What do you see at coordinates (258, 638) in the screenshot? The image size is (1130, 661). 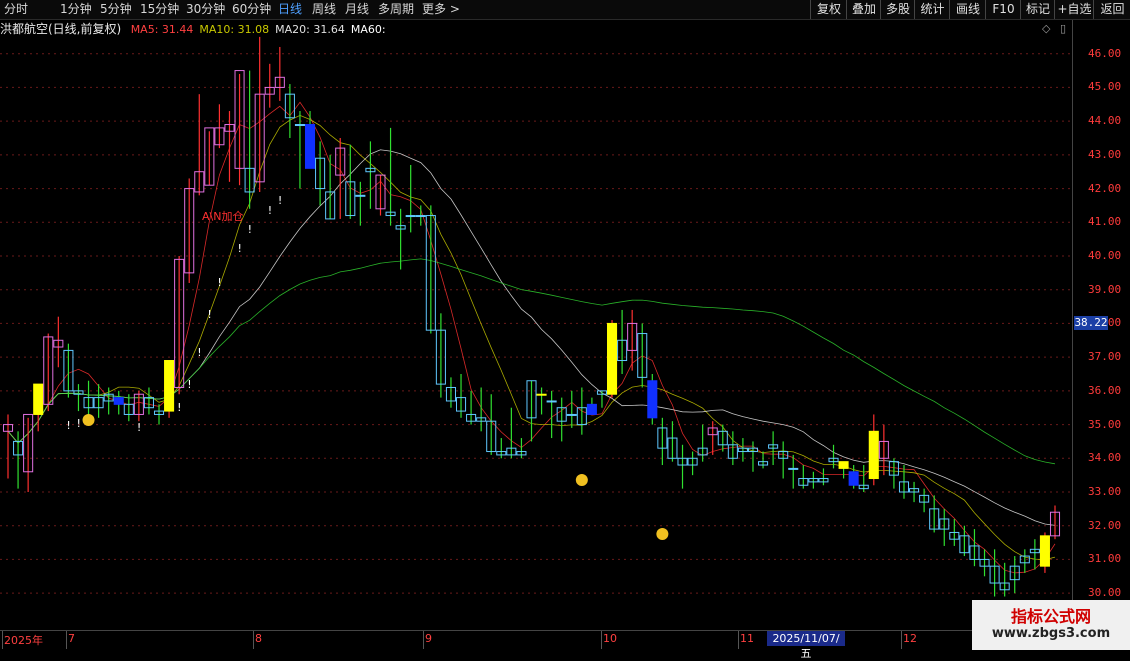 I see `time-tick-label: 8` at bounding box center [258, 638].